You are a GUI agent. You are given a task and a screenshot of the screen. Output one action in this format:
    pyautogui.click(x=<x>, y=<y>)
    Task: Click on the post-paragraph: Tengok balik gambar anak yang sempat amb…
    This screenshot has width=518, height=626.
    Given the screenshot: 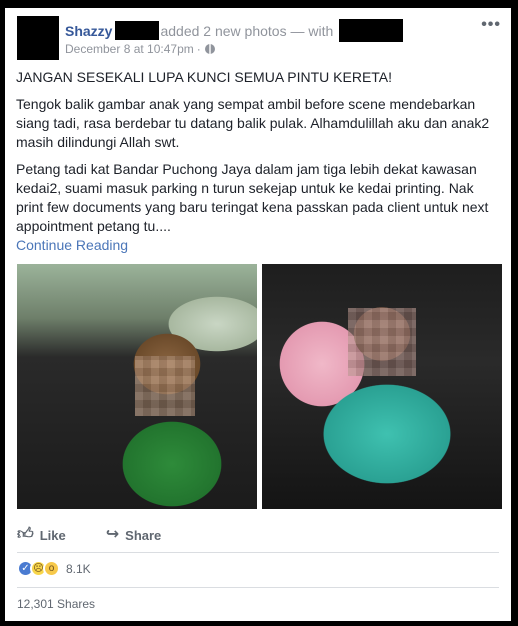 What is the action you would take?
    pyautogui.click(x=253, y=123)
    